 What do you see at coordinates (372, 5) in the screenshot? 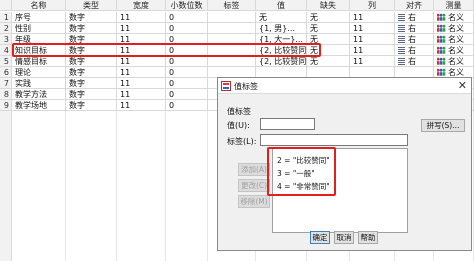
I see `column-header: 列` at bounding box center [372, 5].